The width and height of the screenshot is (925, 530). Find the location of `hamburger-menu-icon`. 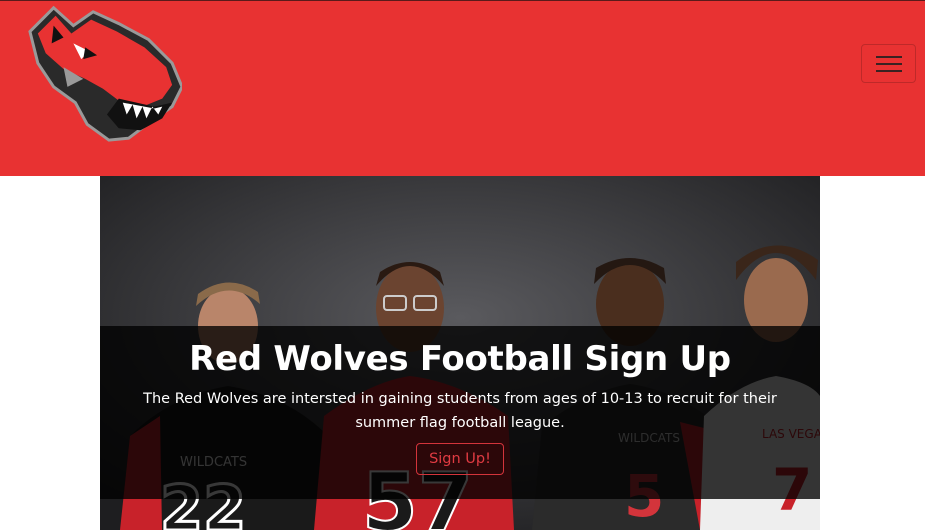

hamburger-menu-icon is located at coordinates (889, 57).